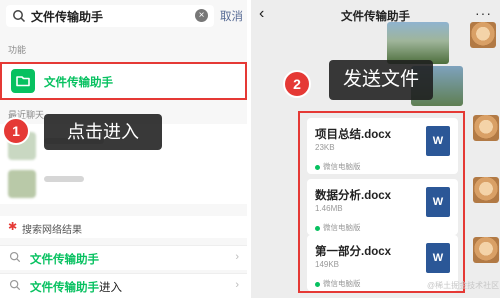 Image resolution: width=500 pixels, height=298 pixels. I want to click on folder-icon, so click(23, 81).